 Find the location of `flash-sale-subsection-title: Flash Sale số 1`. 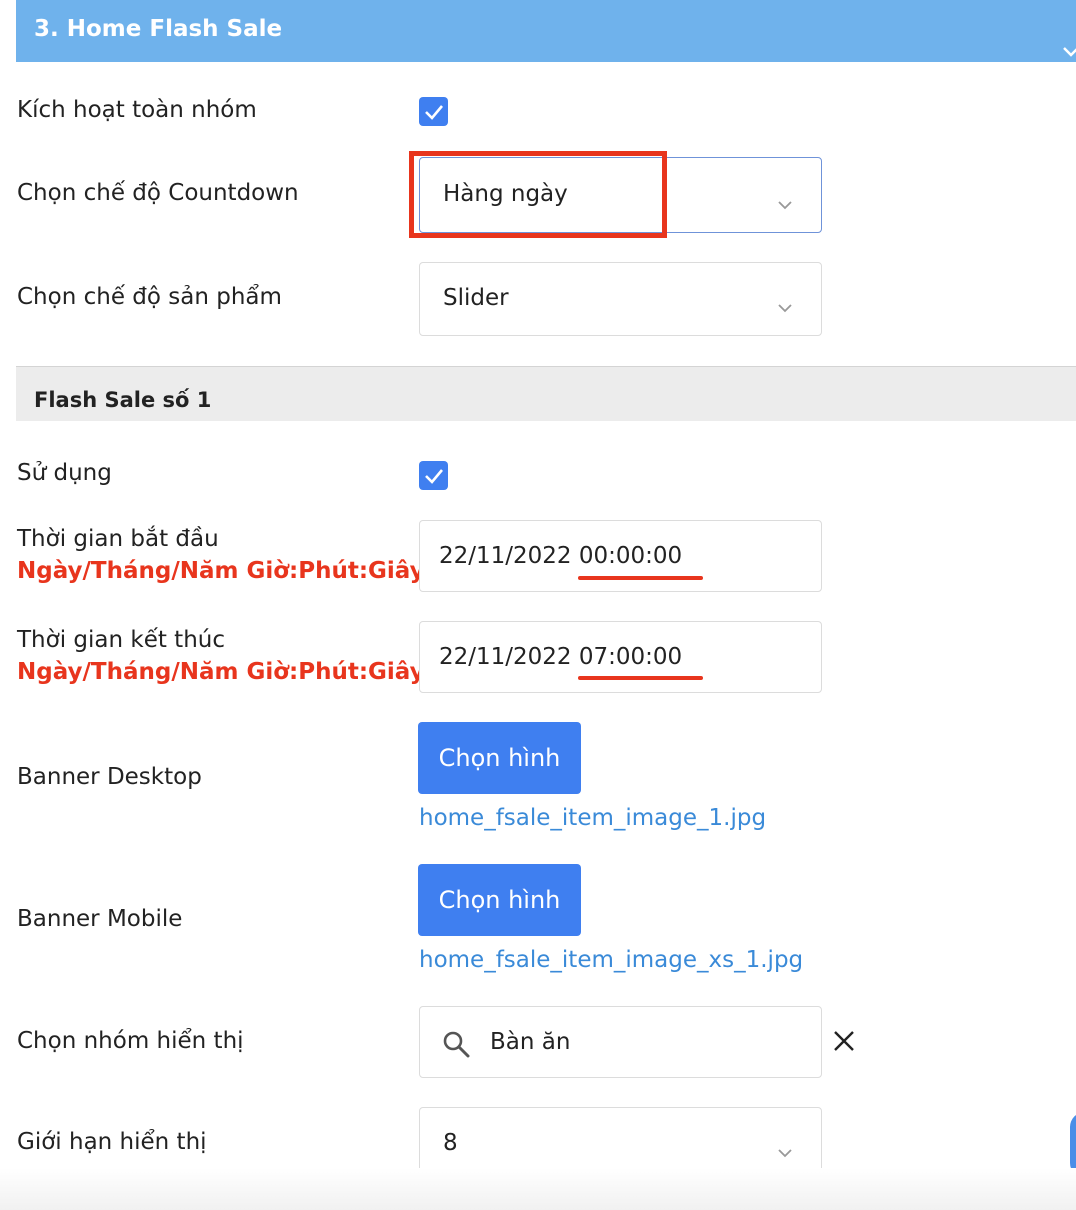

flash-sale-subsection-title: Flash Sale số 1 is located at coordinates (546, 393).